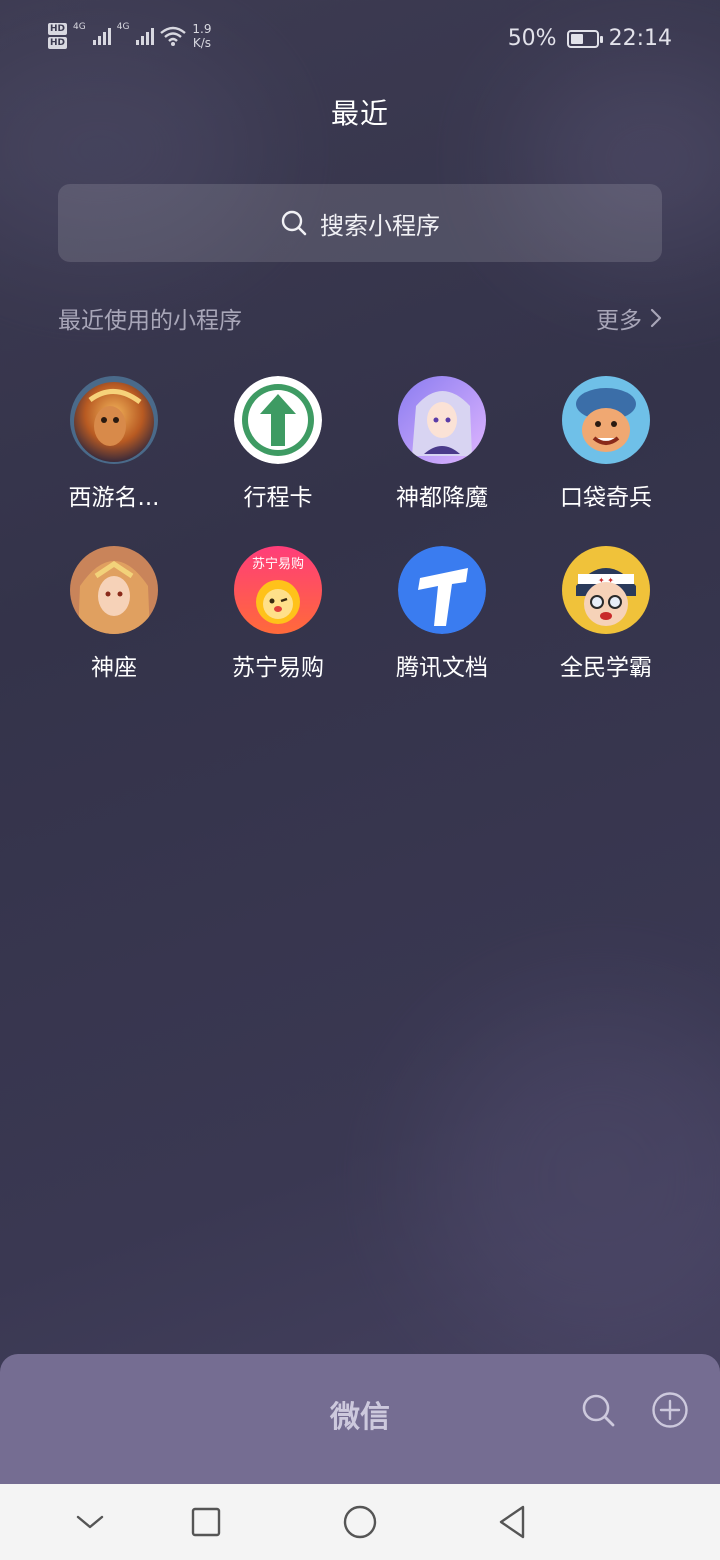 The image size is (720, 1560). I want to click on status-icons-right: 50% 22:14, so click(590, 38).